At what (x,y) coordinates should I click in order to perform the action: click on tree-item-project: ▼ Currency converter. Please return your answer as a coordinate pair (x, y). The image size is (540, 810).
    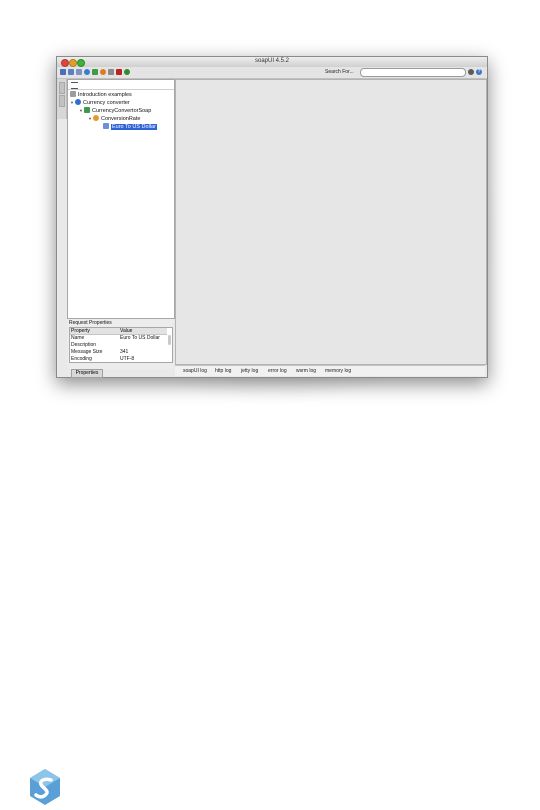
    Looking at the image, I should click on (100, 103).